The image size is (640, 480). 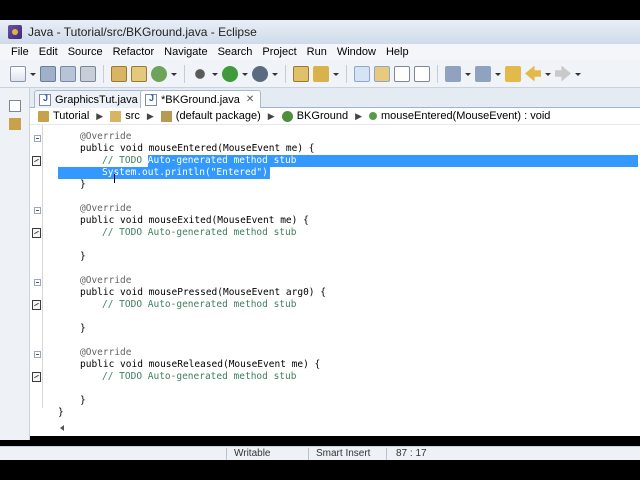 I want to click on search-icon, so click(x=321, y=73).